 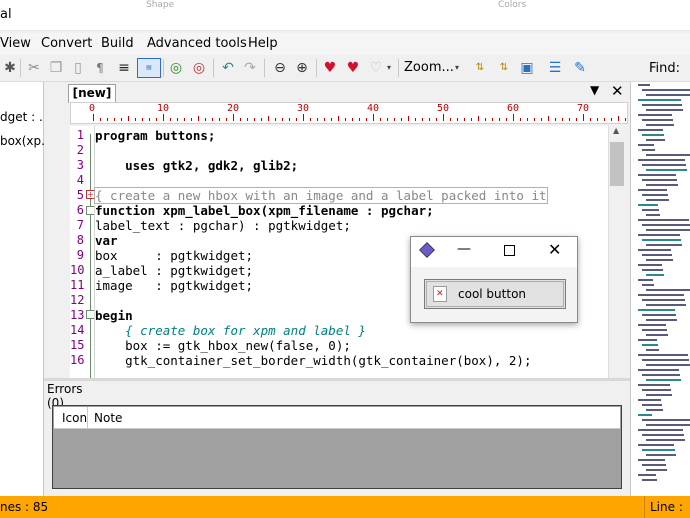 I want to click on sort-asc-icon: ⇅, so click(x=480, y=68).